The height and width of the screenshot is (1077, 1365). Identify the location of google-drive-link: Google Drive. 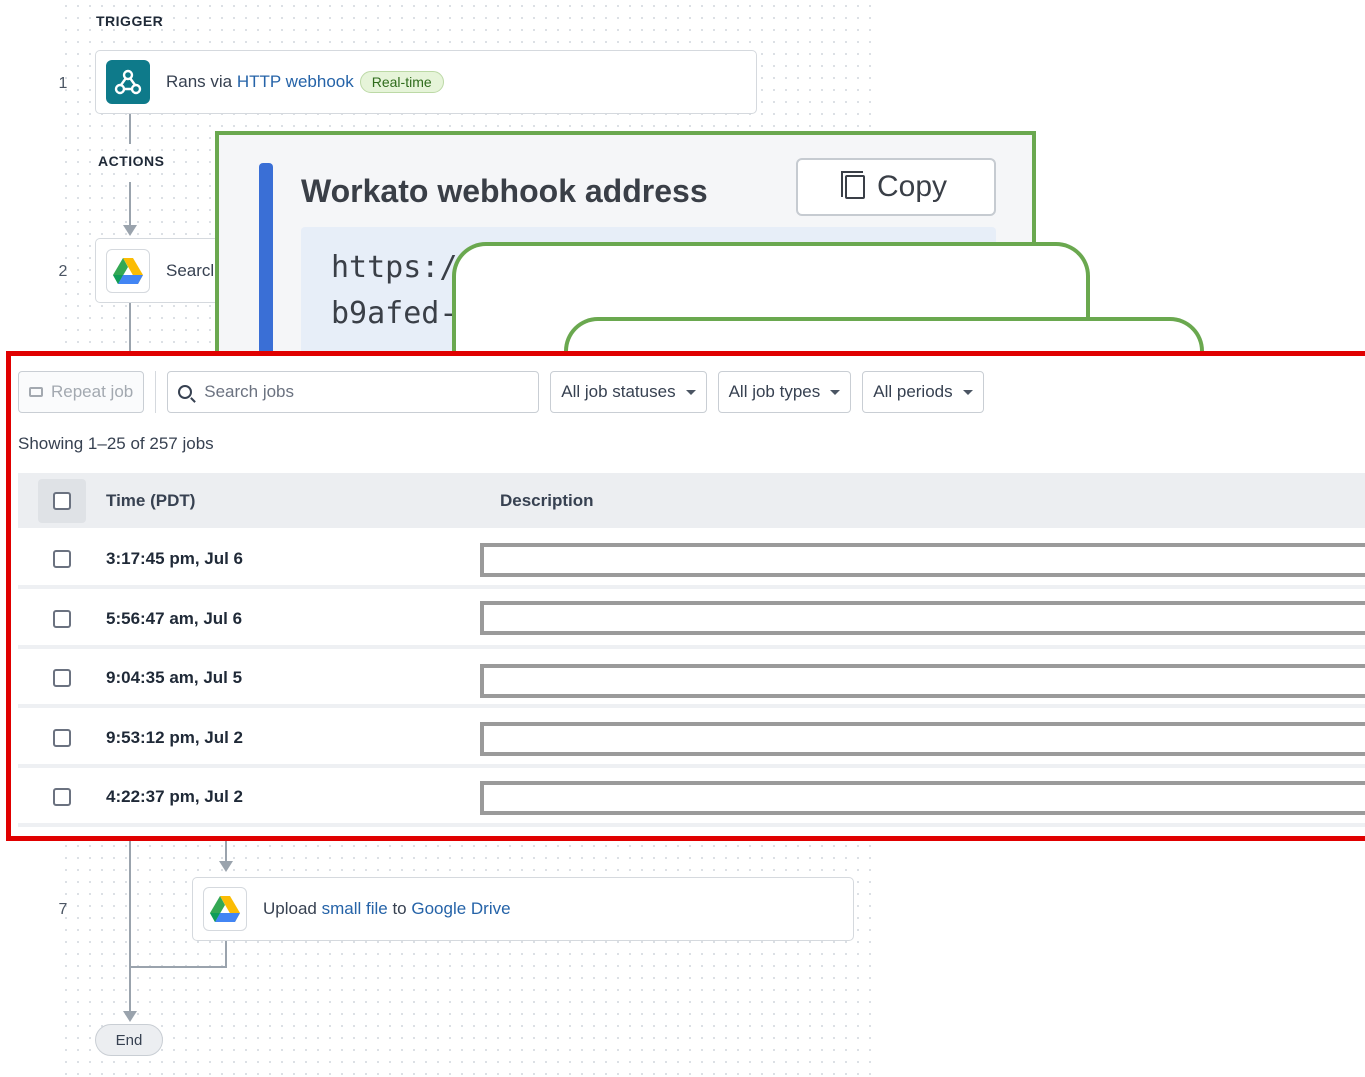
(460, 909).